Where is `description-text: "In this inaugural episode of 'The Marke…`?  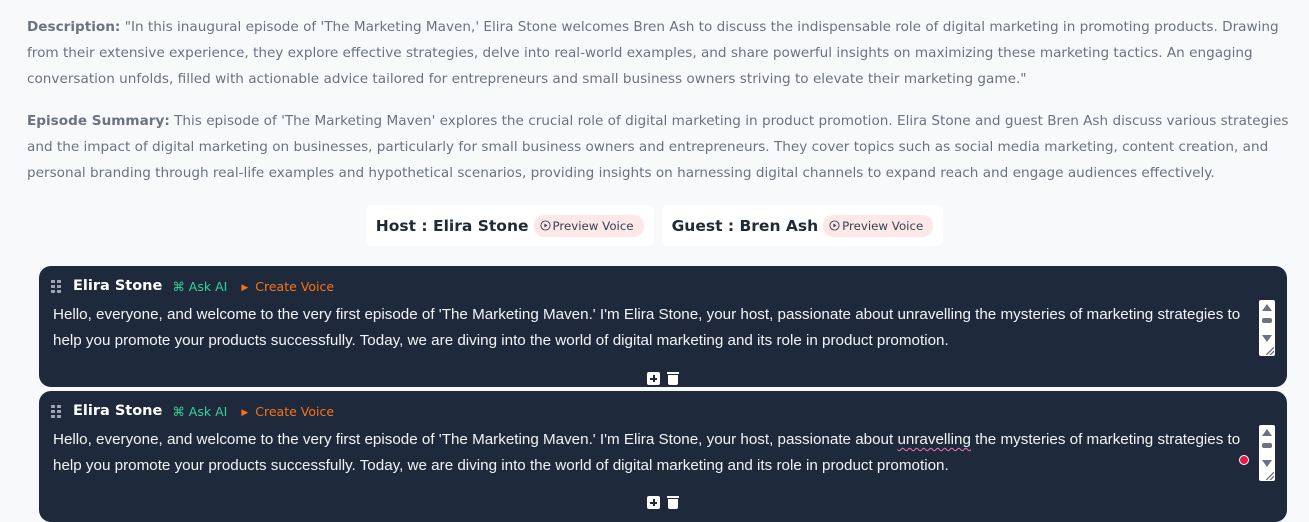
description-text: "In this inaugural episode of 'The Marke… is located at coordinates (653, 53).